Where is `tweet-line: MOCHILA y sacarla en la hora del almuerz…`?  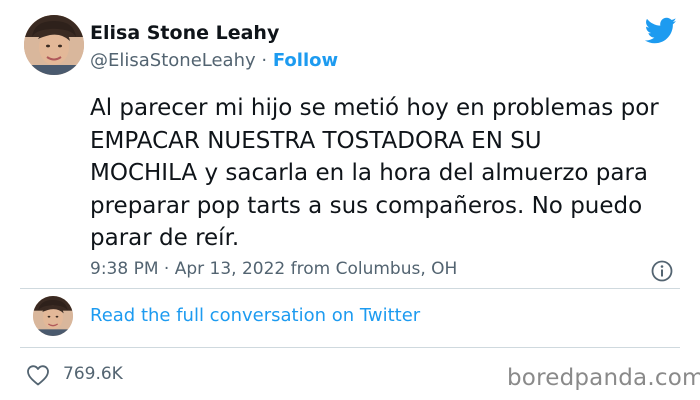
tweet-line: MOCHILA y sacarla en la hora del almuerz… is located at coordinates (369, 173).